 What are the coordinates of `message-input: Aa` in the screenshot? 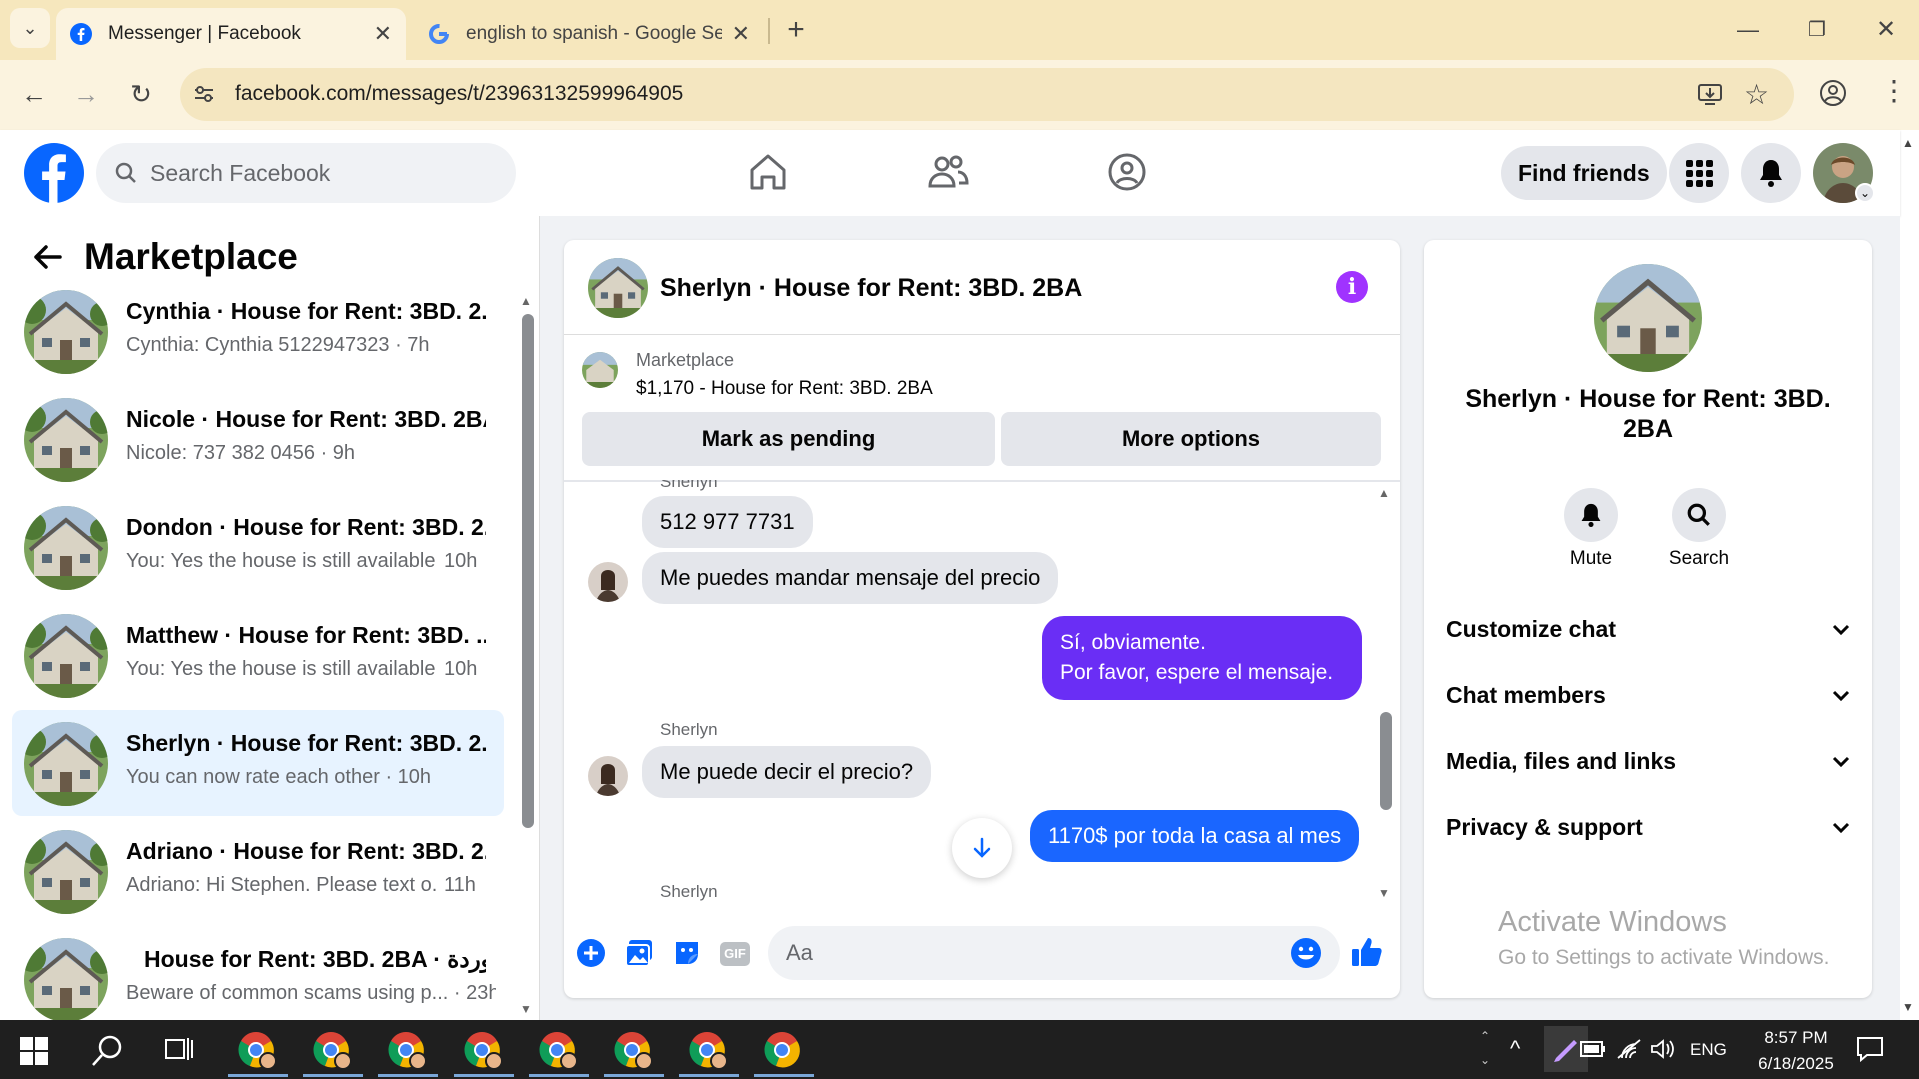 It's located at (1054, 953).